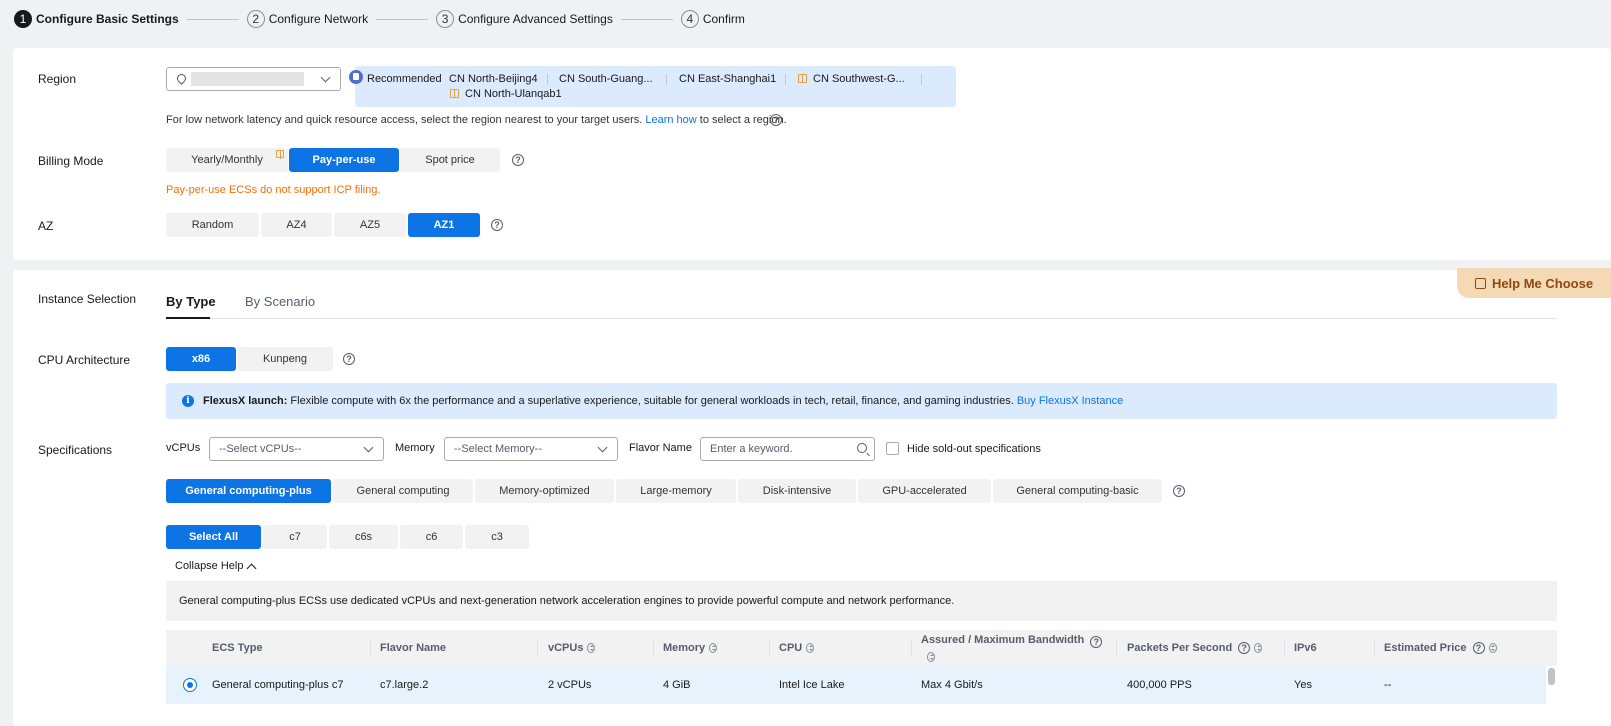 This screenshot has width=1611, height=726. What do you see at coordinates (252, 568) in the screenshot?
I see `chevron-up-icon` at bounding box center [252, 568].